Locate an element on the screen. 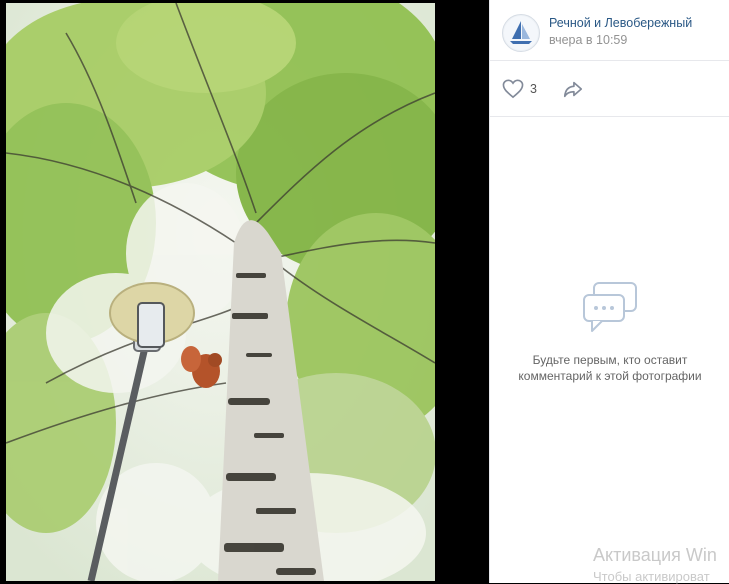  comment-bubble-icon is located at coordinates (610, 308).